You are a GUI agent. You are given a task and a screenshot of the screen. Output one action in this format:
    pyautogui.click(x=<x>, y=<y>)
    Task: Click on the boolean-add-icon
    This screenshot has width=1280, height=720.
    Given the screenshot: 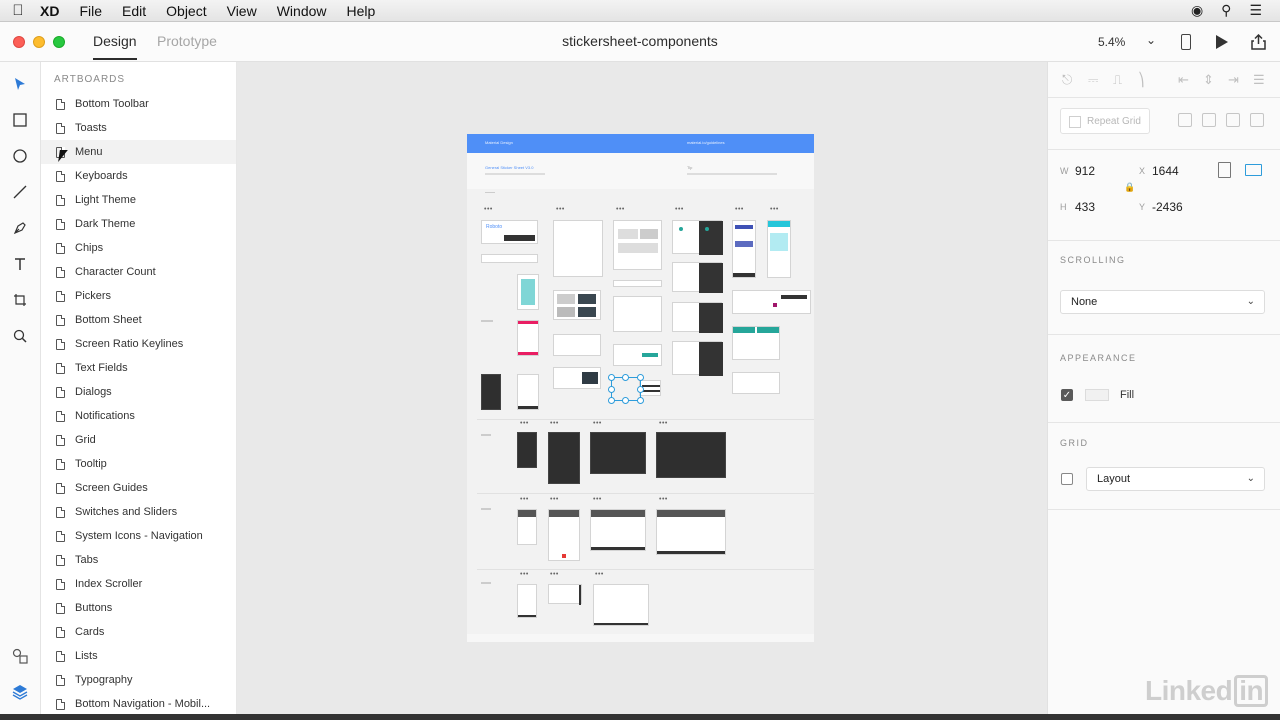 What is the action you would take?
    pyautogui.click(x=1185, y=120)
    